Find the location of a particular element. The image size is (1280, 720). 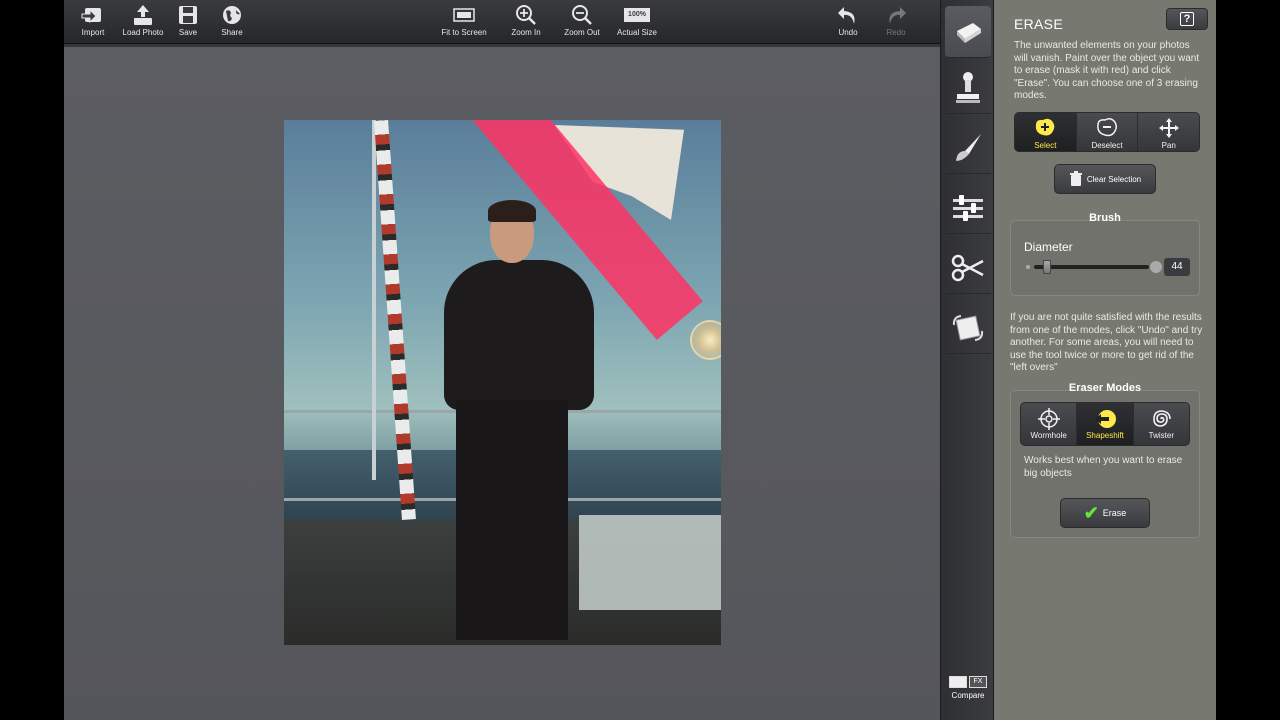

eraser-modes-title: Eraser Modes is located at coordinates (1105, 388).